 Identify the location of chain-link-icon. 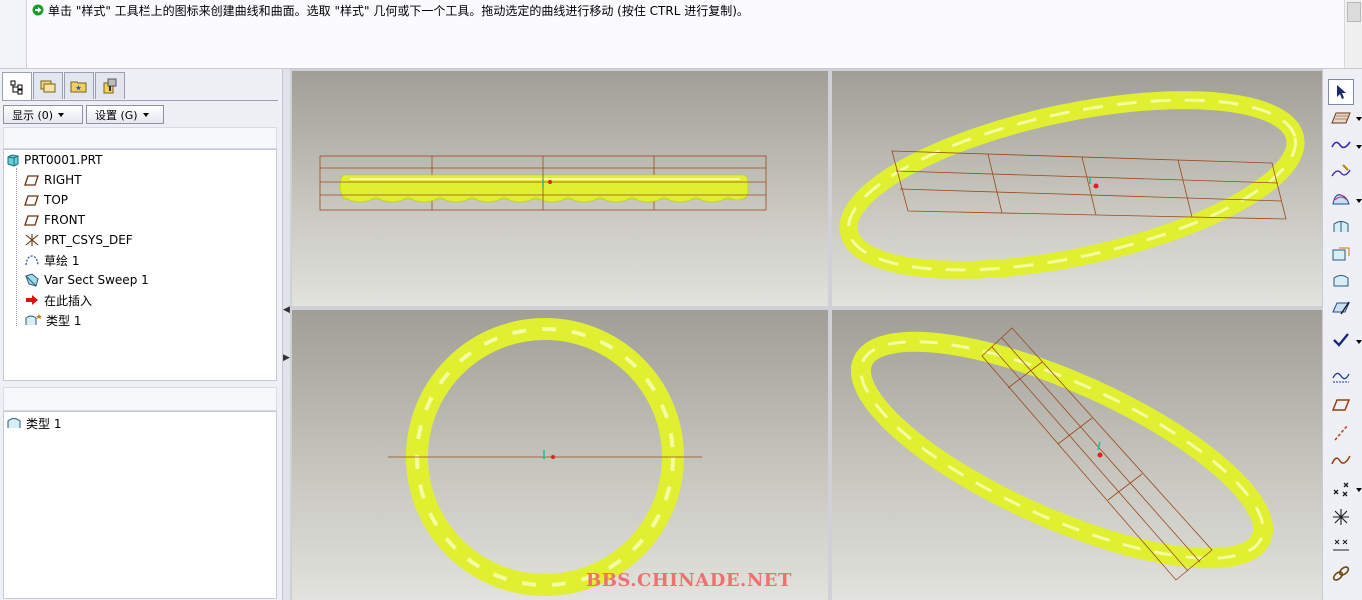
(1341, 573).